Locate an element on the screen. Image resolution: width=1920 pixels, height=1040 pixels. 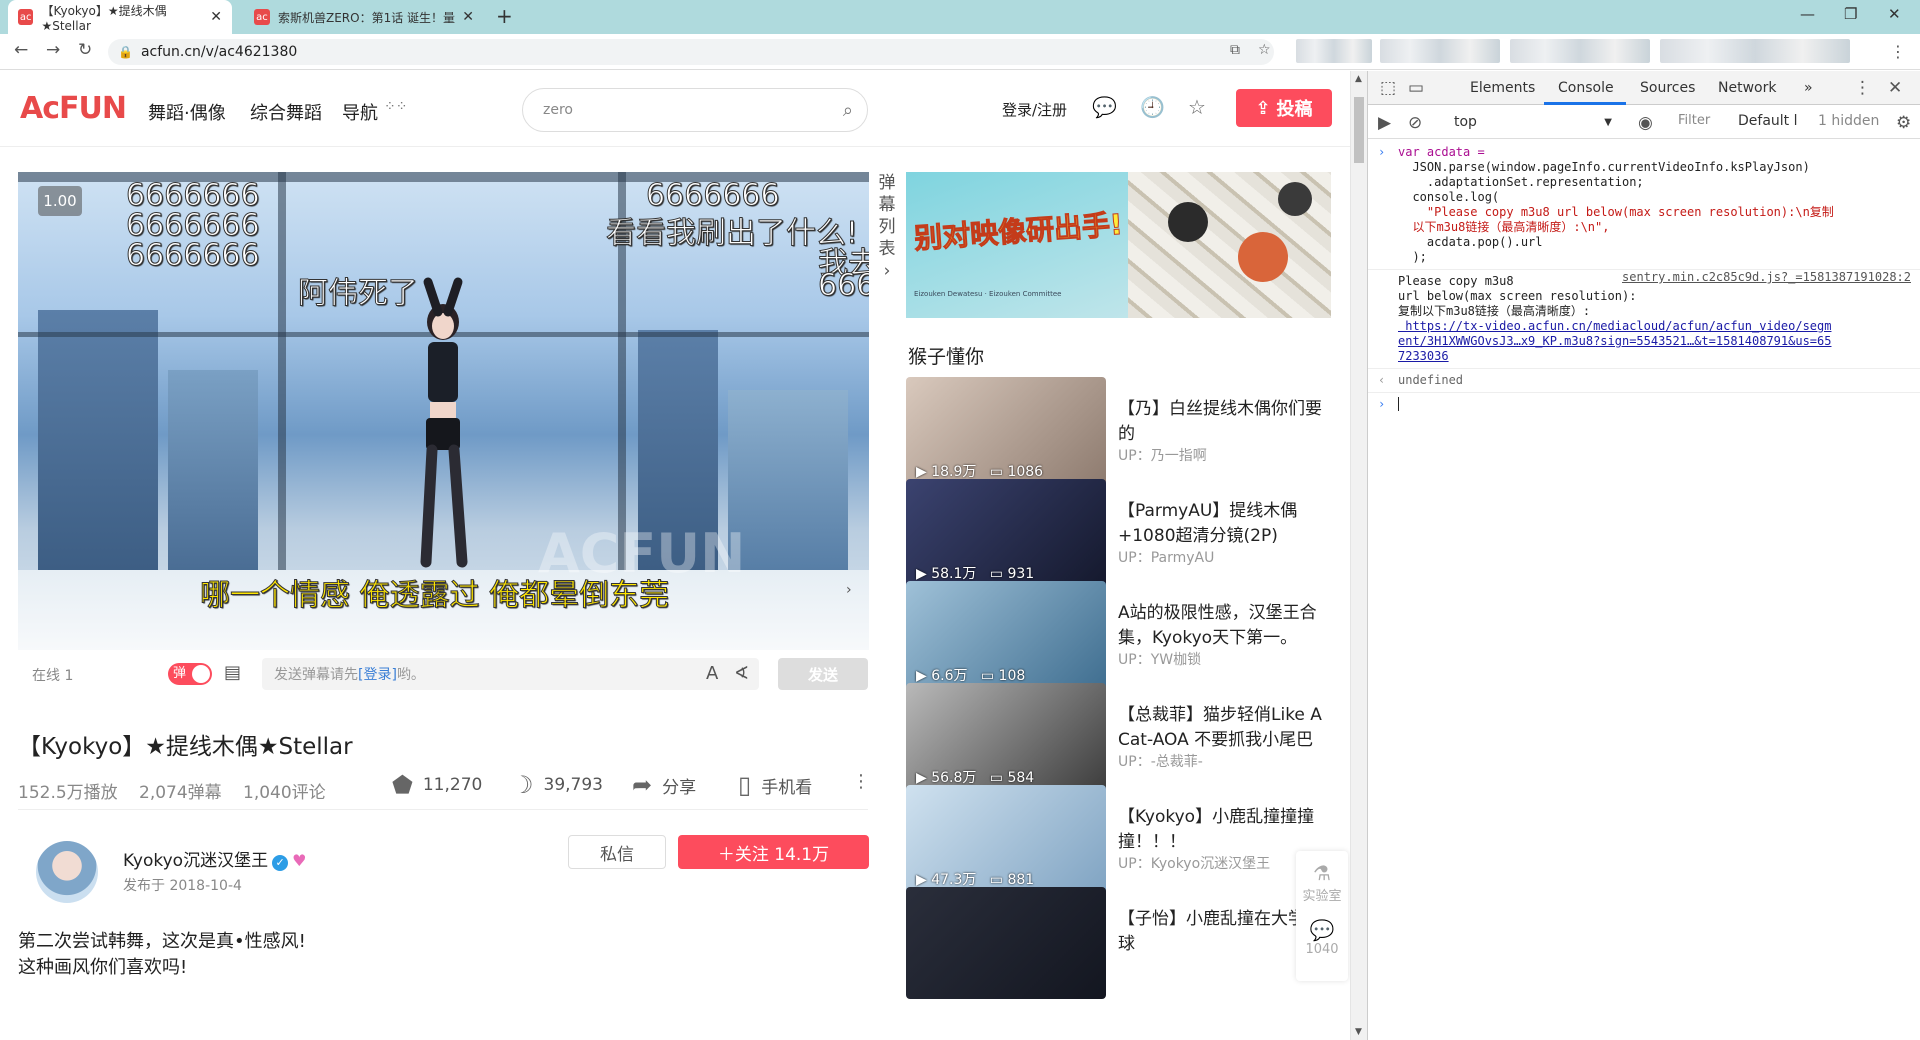
maximize-button: ❐ is located at coordinates (1850, 14).